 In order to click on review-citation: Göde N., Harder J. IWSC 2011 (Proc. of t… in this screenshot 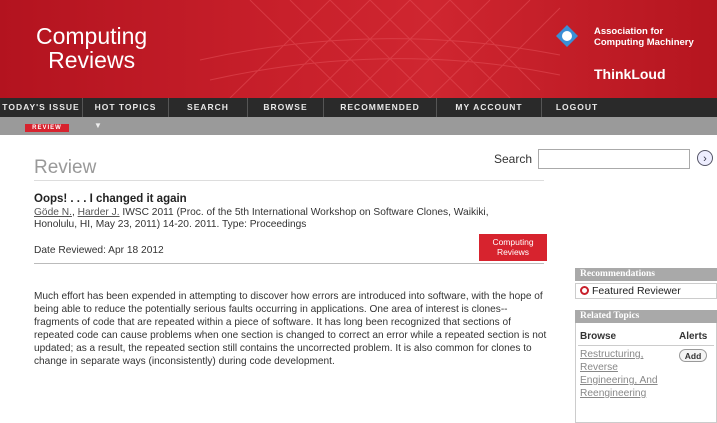, I will do `click(284, 219)`.